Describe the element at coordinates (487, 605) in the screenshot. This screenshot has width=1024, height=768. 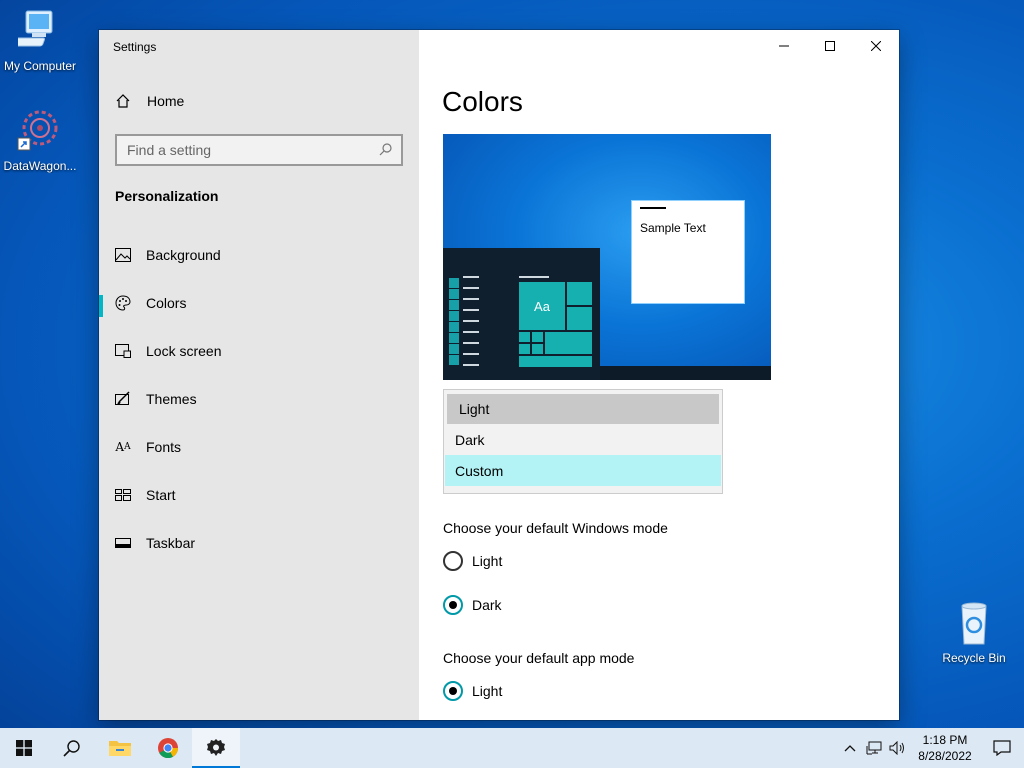
I see `radio-label: Dark` at that location.